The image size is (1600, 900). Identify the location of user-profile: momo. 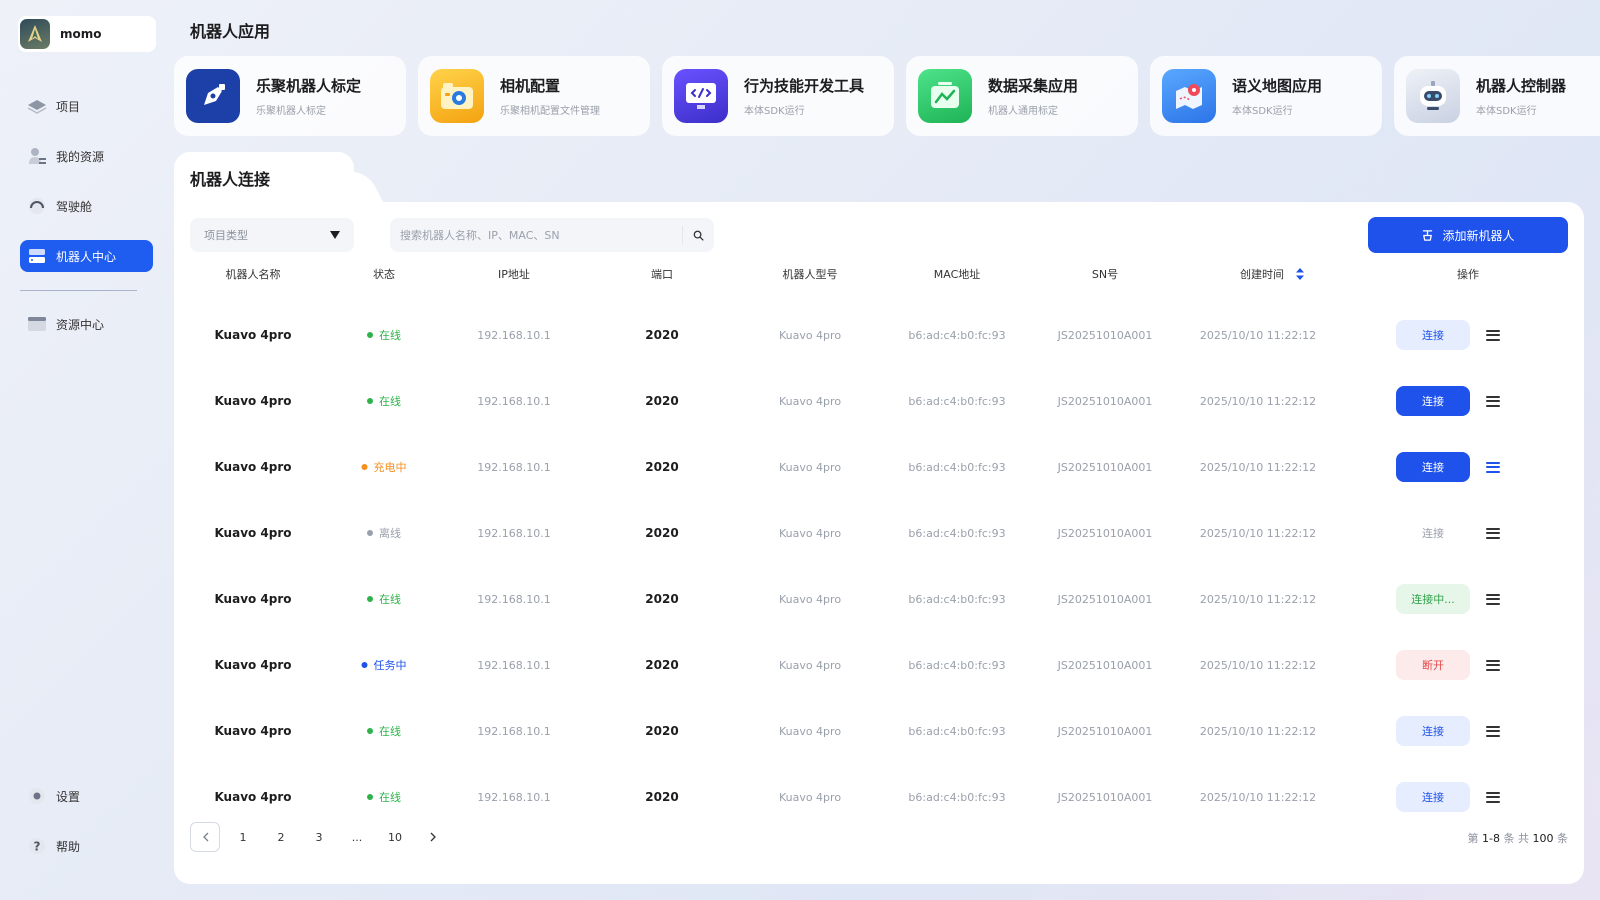
(87, 34).